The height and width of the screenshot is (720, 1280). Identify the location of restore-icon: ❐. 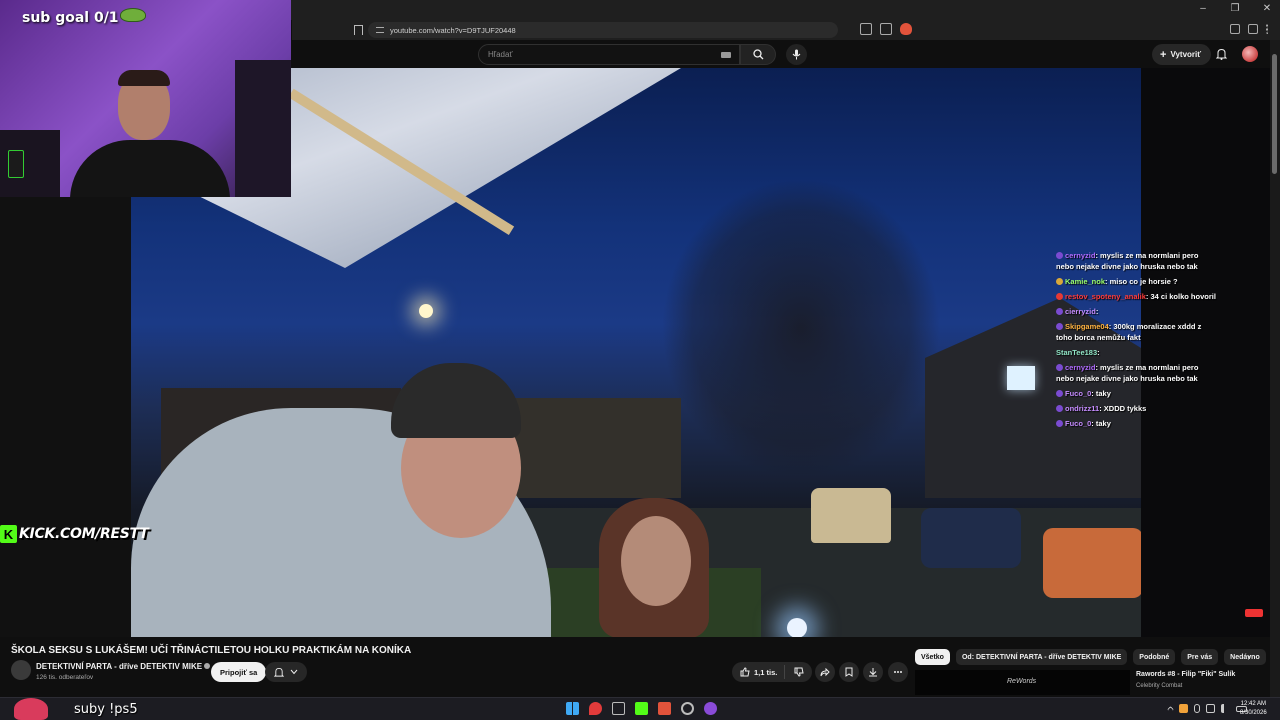
(1235, 8).